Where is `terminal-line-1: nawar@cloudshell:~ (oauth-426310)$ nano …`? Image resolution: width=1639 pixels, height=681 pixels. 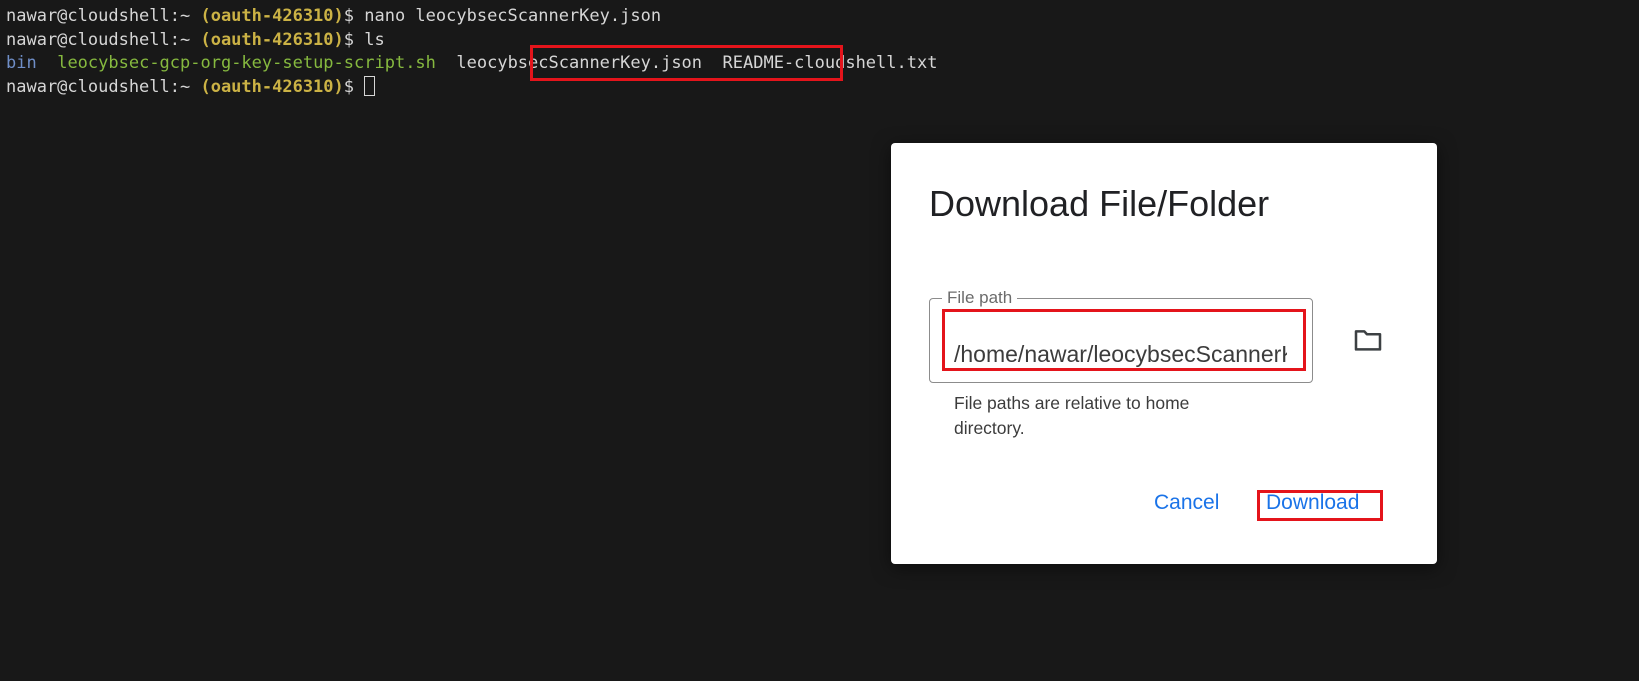
terminal-line-1: nawar@cloudshell:~ (oauth-426310)$ nano … is located at coordinates (333, 16).